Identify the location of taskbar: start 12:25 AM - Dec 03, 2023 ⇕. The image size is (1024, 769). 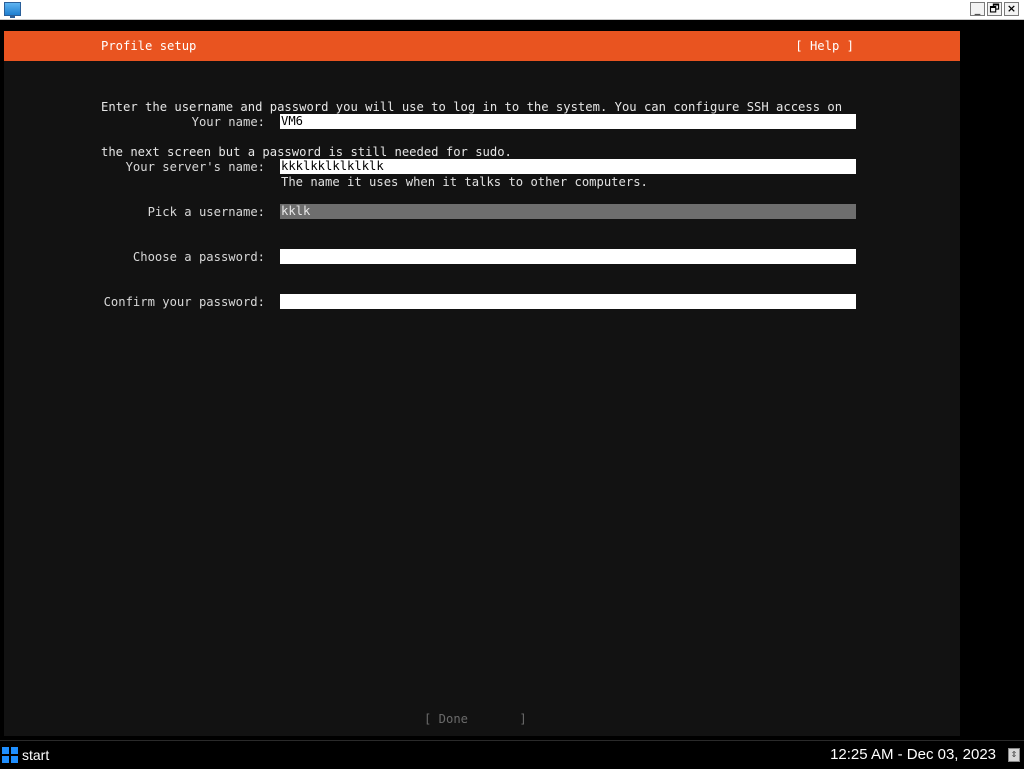
(512, 754).